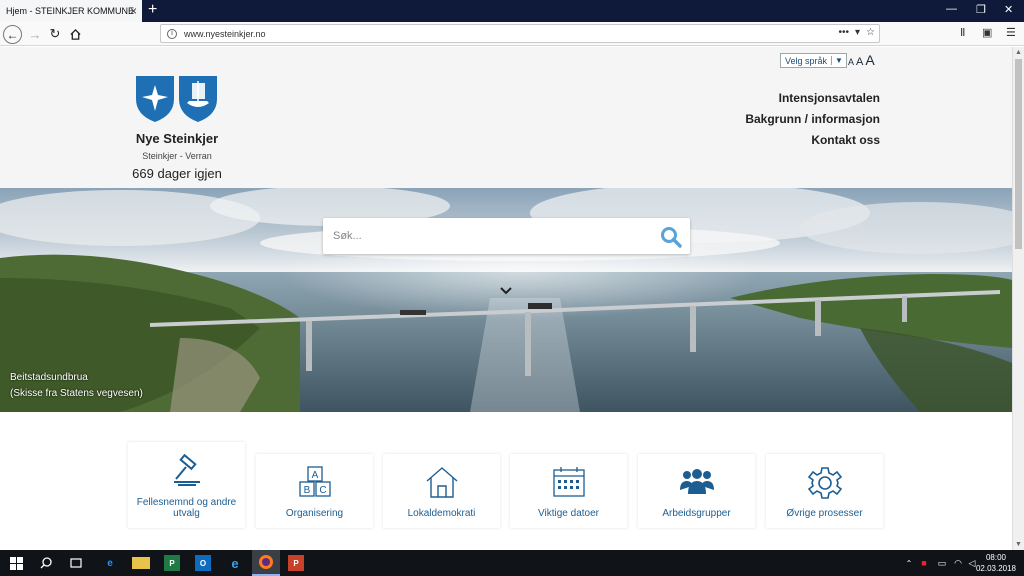 The height and width of the screenshot is (576, 1024). Describe the element at coordinates (520, 33) in the screenshot. I see `url-bar: i www.nyesteinkjer.no ••• ▾ ☆` at that location.